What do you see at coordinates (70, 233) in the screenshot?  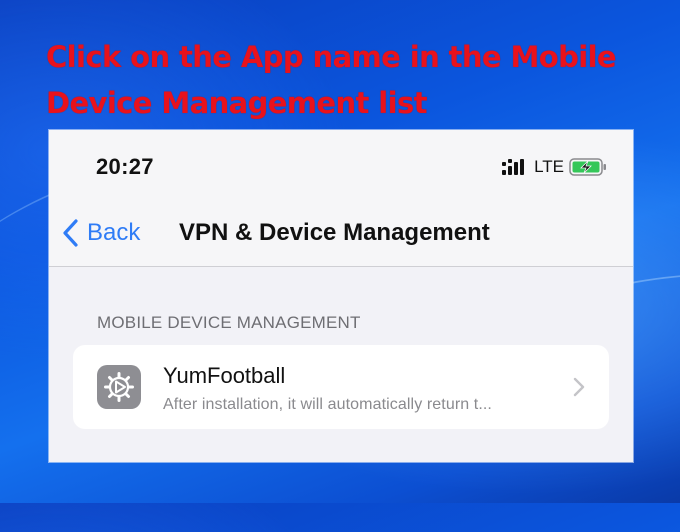 I see `chevron-left-icon` at bounding box center [70, 233].